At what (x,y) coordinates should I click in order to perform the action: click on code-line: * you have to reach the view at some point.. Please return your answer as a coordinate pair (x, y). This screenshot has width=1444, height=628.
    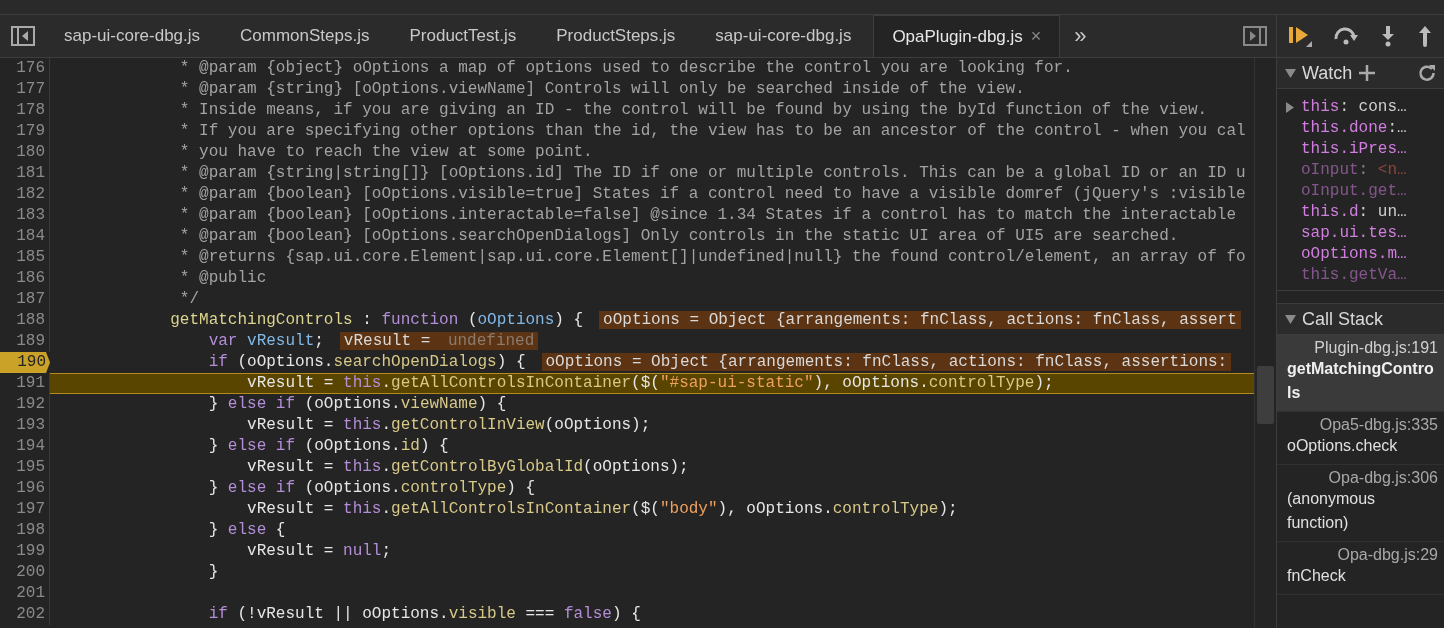
    Looking at the image, I should click on (386, 152).